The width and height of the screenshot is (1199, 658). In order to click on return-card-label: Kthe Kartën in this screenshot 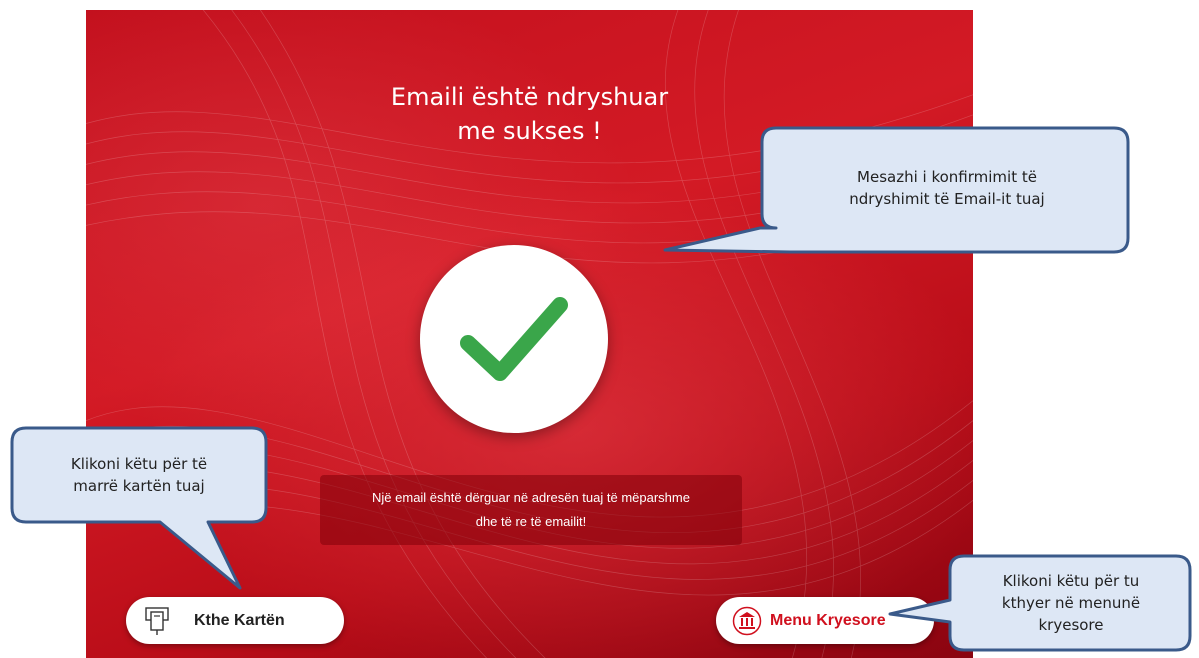, I will do `click(239, 620)`.